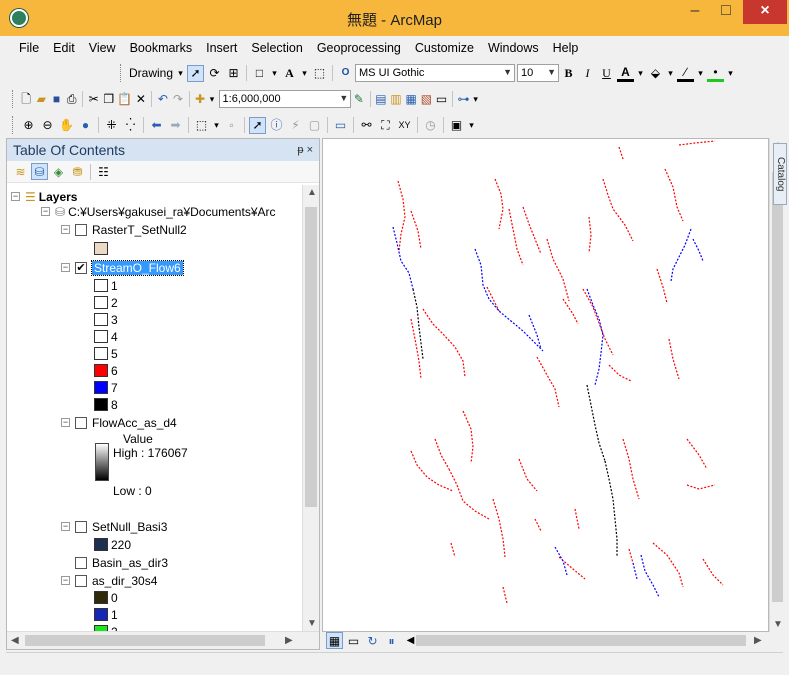  What do you see at coordinates (20, 171) in the screenshot?
I see `list-by-drawing-order-icon: ≋` at bounding box center [20, 171].